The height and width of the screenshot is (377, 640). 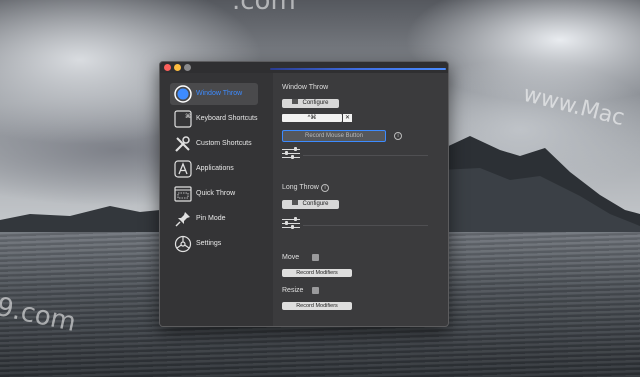 I want to click on sidebar-item-window-throw: Window Throw, so click(x=214, y=94).